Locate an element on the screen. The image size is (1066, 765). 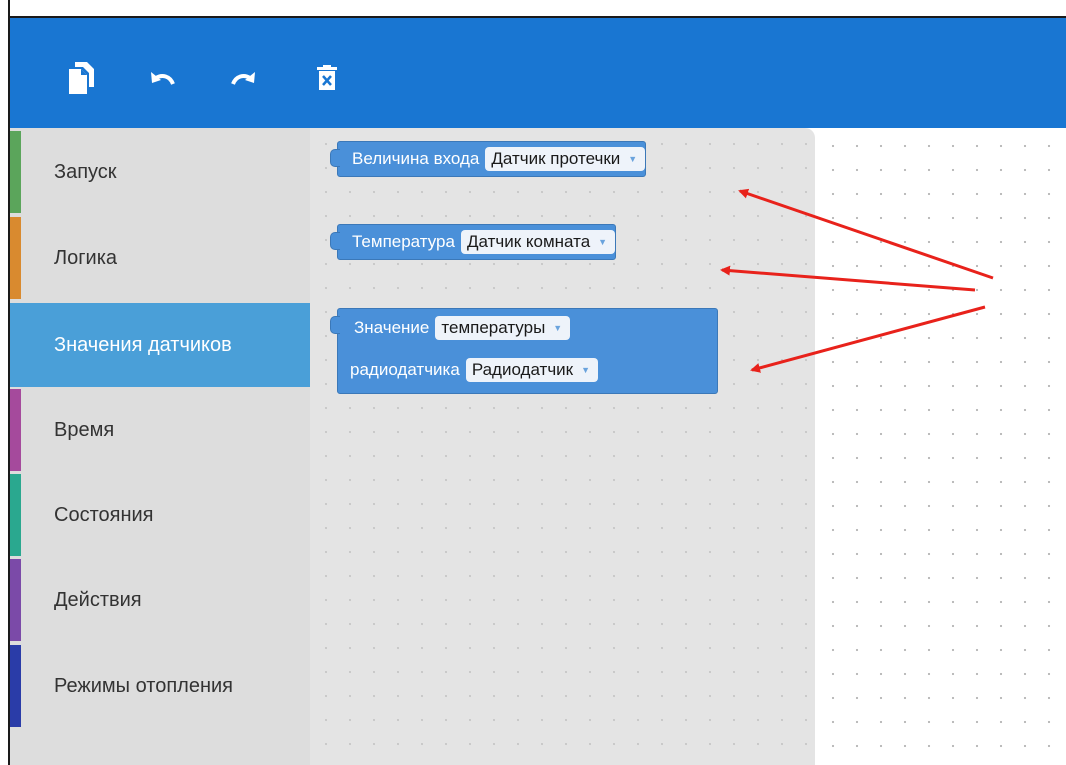
category-logic: Логика is located at coordinates (160, 258).